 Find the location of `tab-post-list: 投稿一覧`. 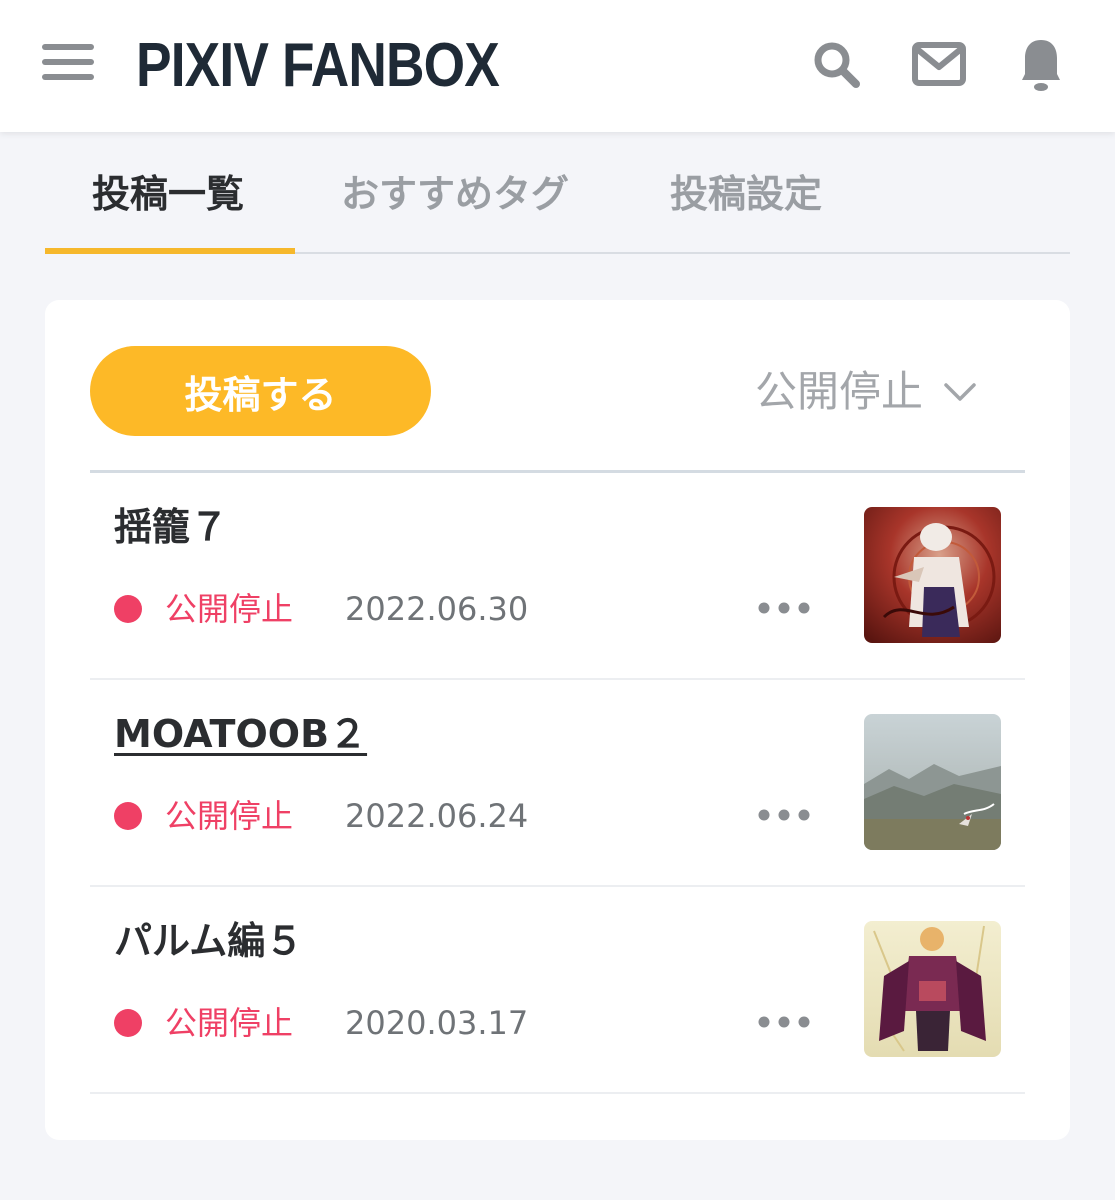

tab-post-list: 投稿一覧 is located at coordinates (168, 194).